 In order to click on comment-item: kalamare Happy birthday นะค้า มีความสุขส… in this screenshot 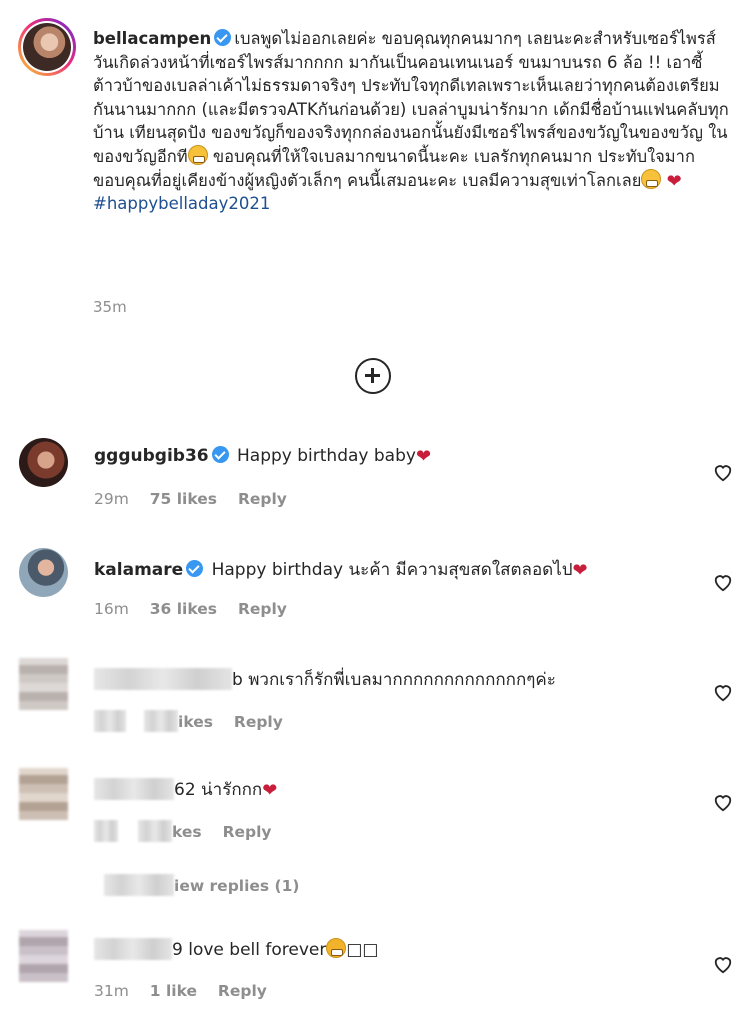, I will do `click(377, 595)`.